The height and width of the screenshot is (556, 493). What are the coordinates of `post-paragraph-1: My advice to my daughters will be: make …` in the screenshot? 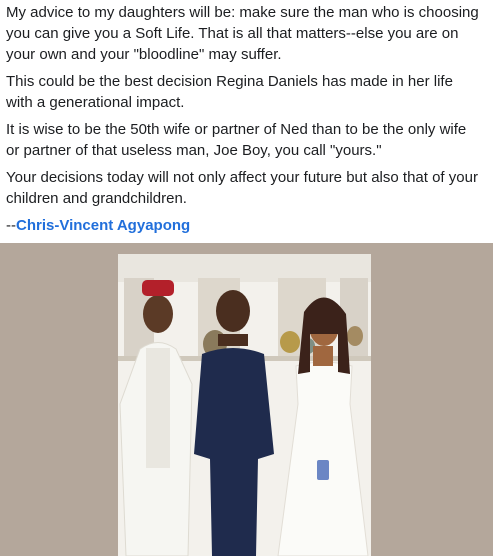 It's located at (242, 33).